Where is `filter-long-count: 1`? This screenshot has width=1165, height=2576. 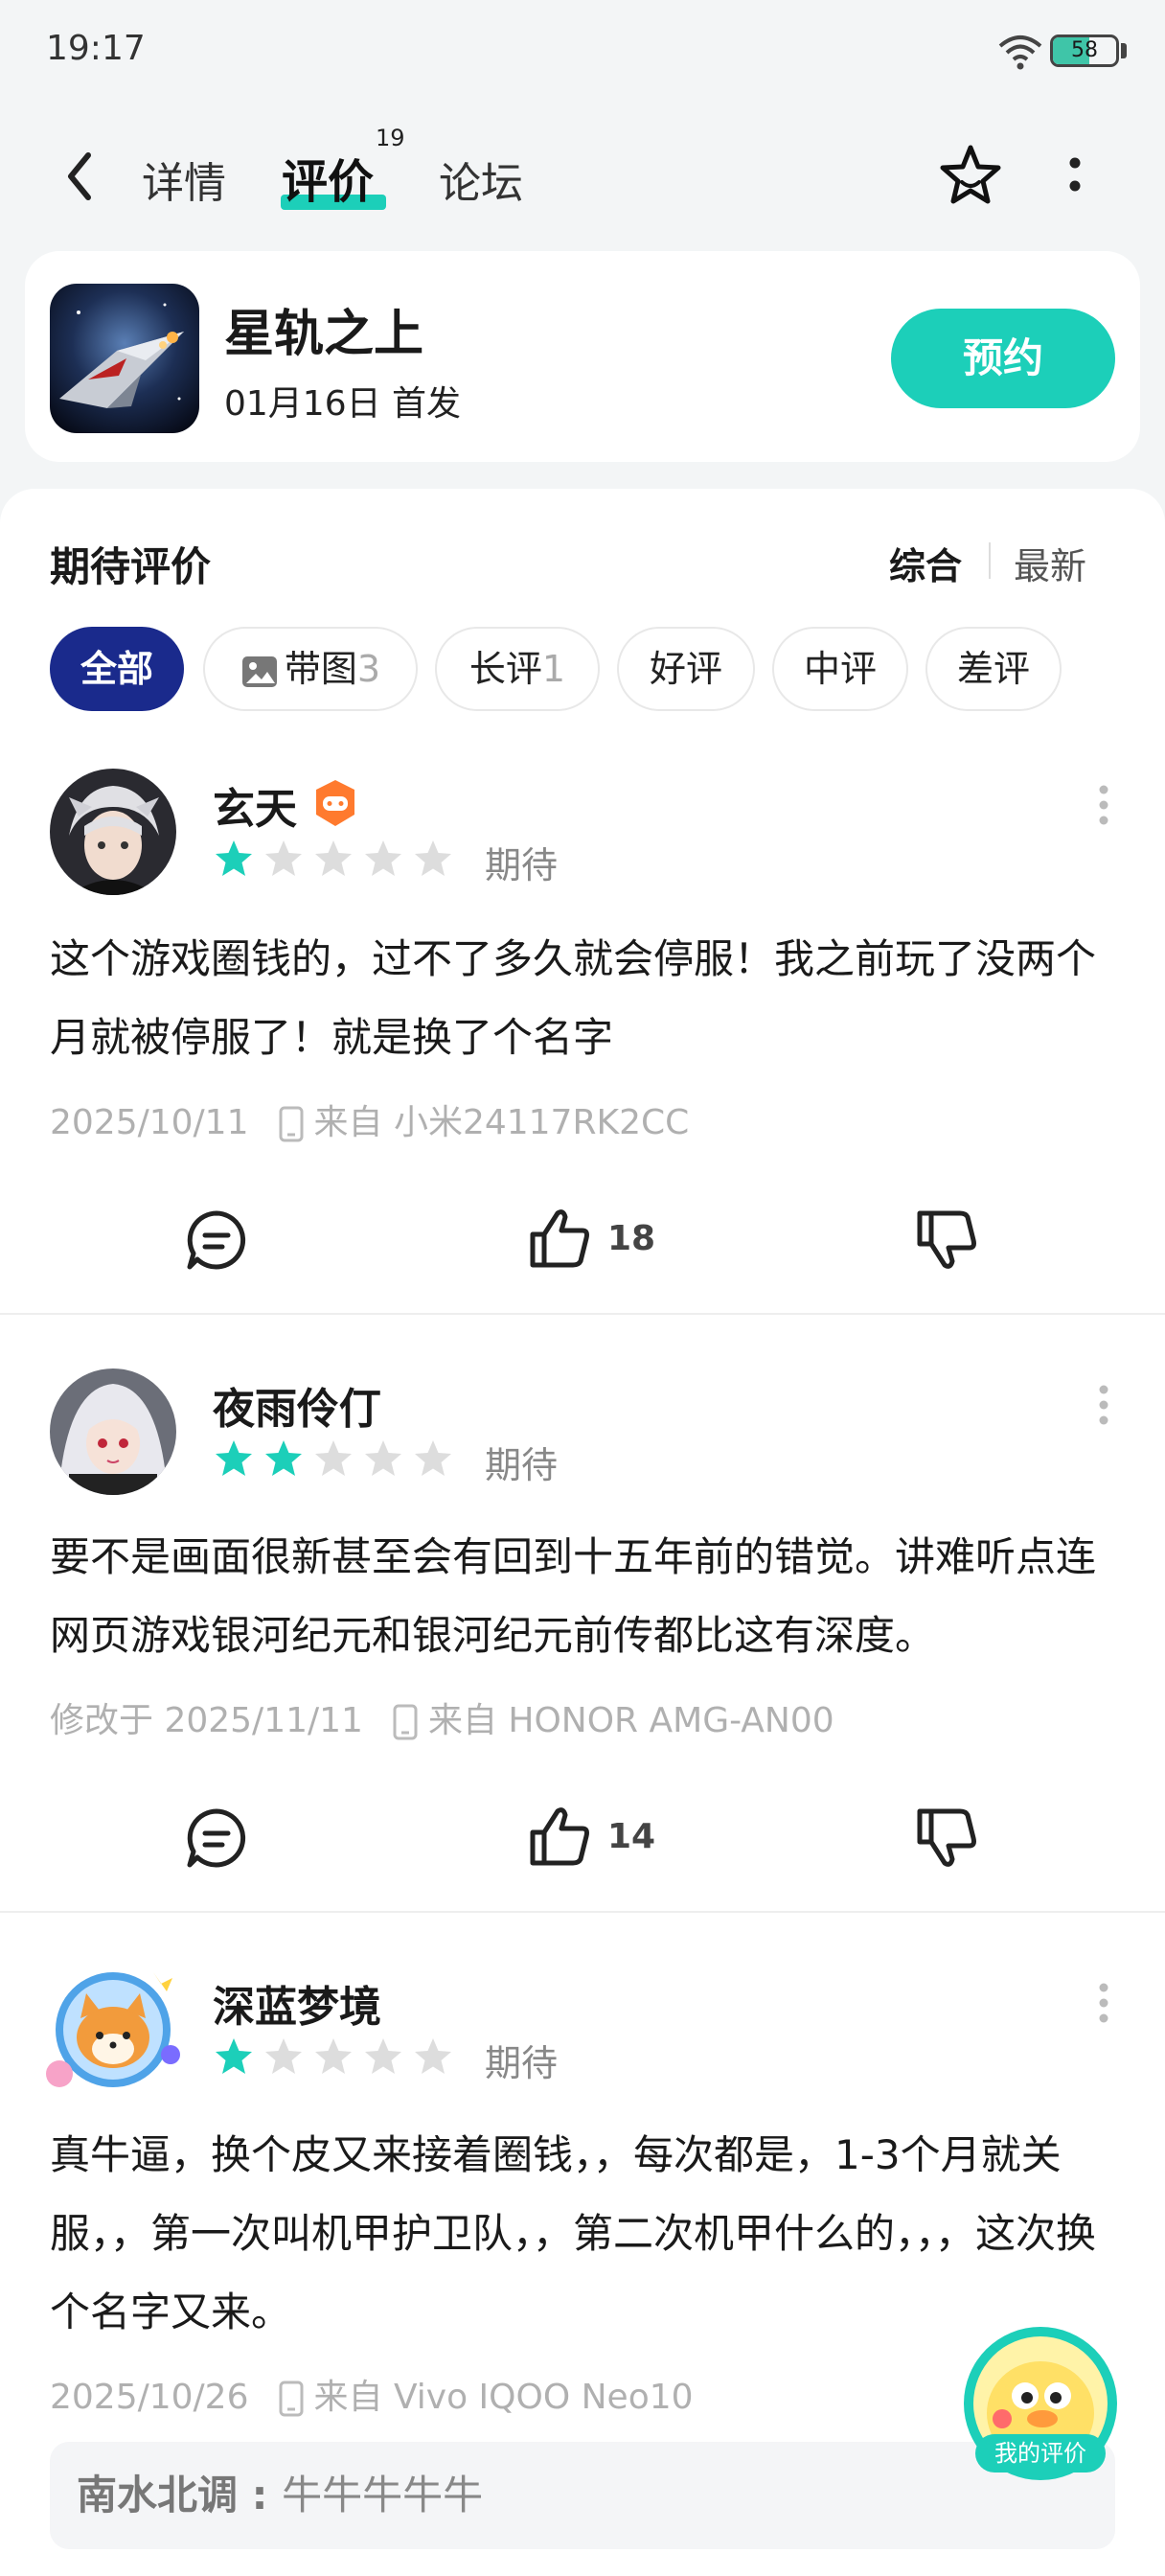
filter-long-count: 1 is located at coordinates (553, 669).